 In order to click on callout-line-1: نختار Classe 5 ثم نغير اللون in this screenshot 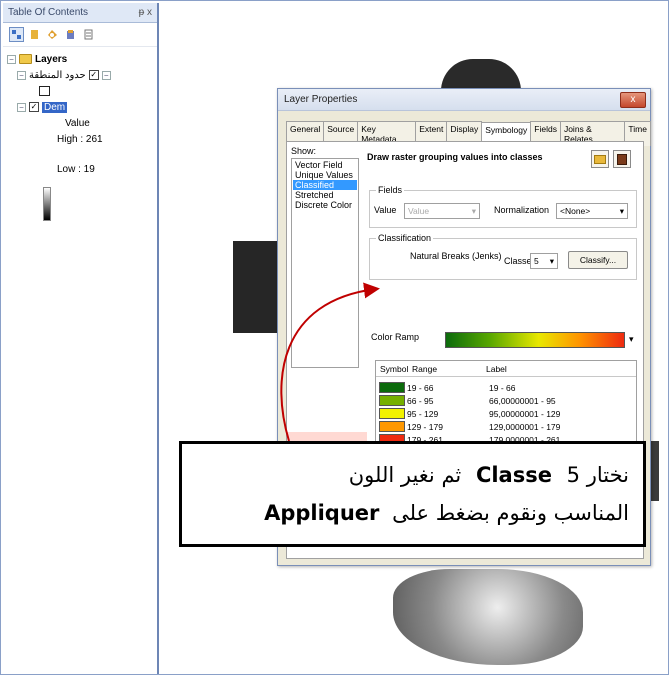, I will do `click(412, 475)`.